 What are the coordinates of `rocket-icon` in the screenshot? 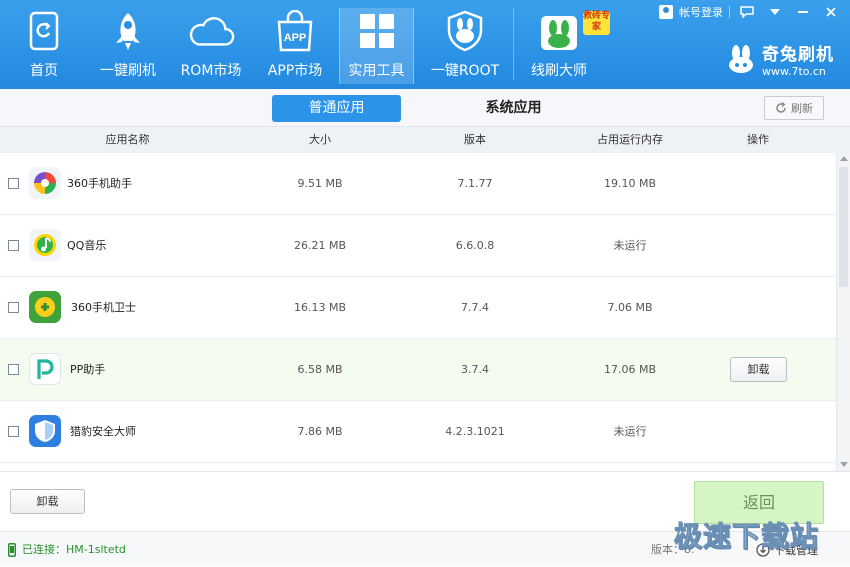 It's located at (128, 31).